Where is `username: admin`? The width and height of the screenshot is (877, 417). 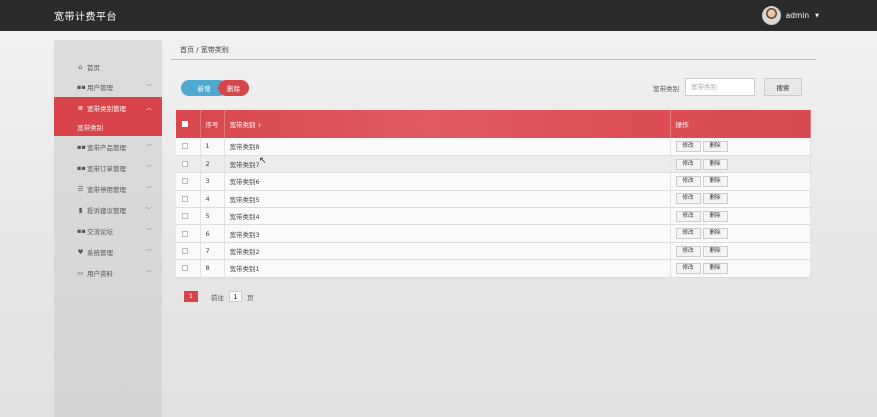
username: admin is located at coordinates (798, 15).